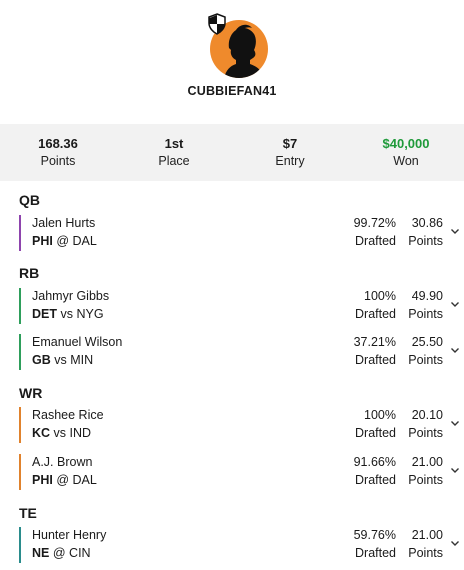  What do you see at coordinates (174, 152) in the screenshot?
I see `stat-place: 1st Place` at bounding box center [174, 152].